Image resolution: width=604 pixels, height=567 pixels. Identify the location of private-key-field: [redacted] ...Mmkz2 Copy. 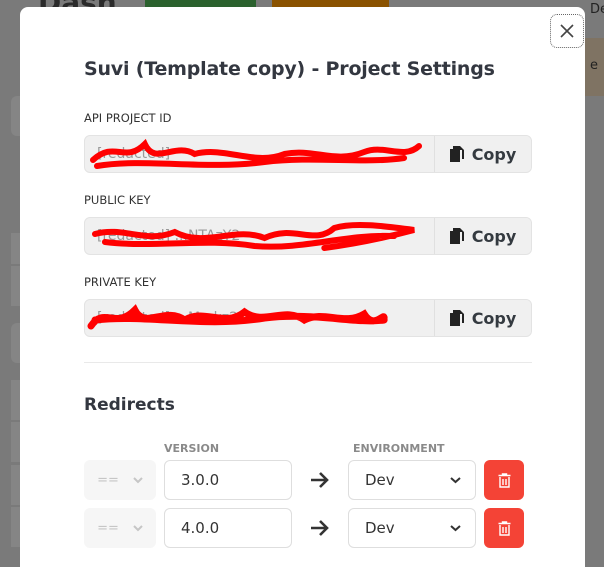
(308, 318).